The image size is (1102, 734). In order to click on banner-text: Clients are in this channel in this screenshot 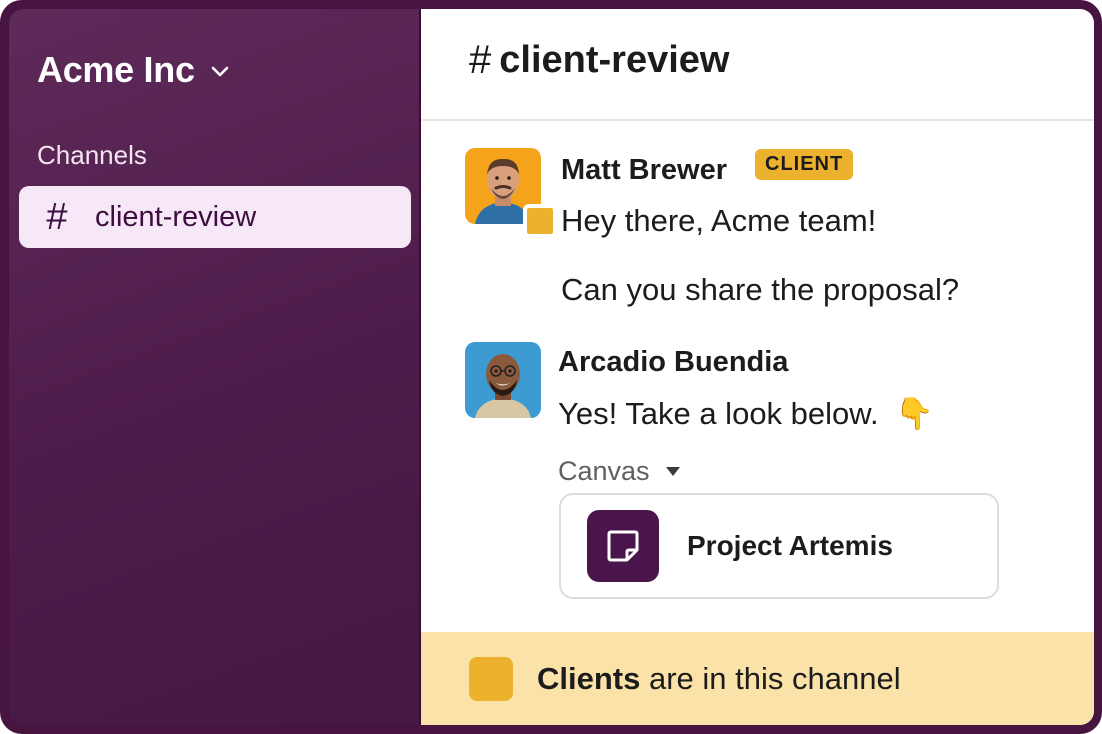, I will do `click(719, 679)`.